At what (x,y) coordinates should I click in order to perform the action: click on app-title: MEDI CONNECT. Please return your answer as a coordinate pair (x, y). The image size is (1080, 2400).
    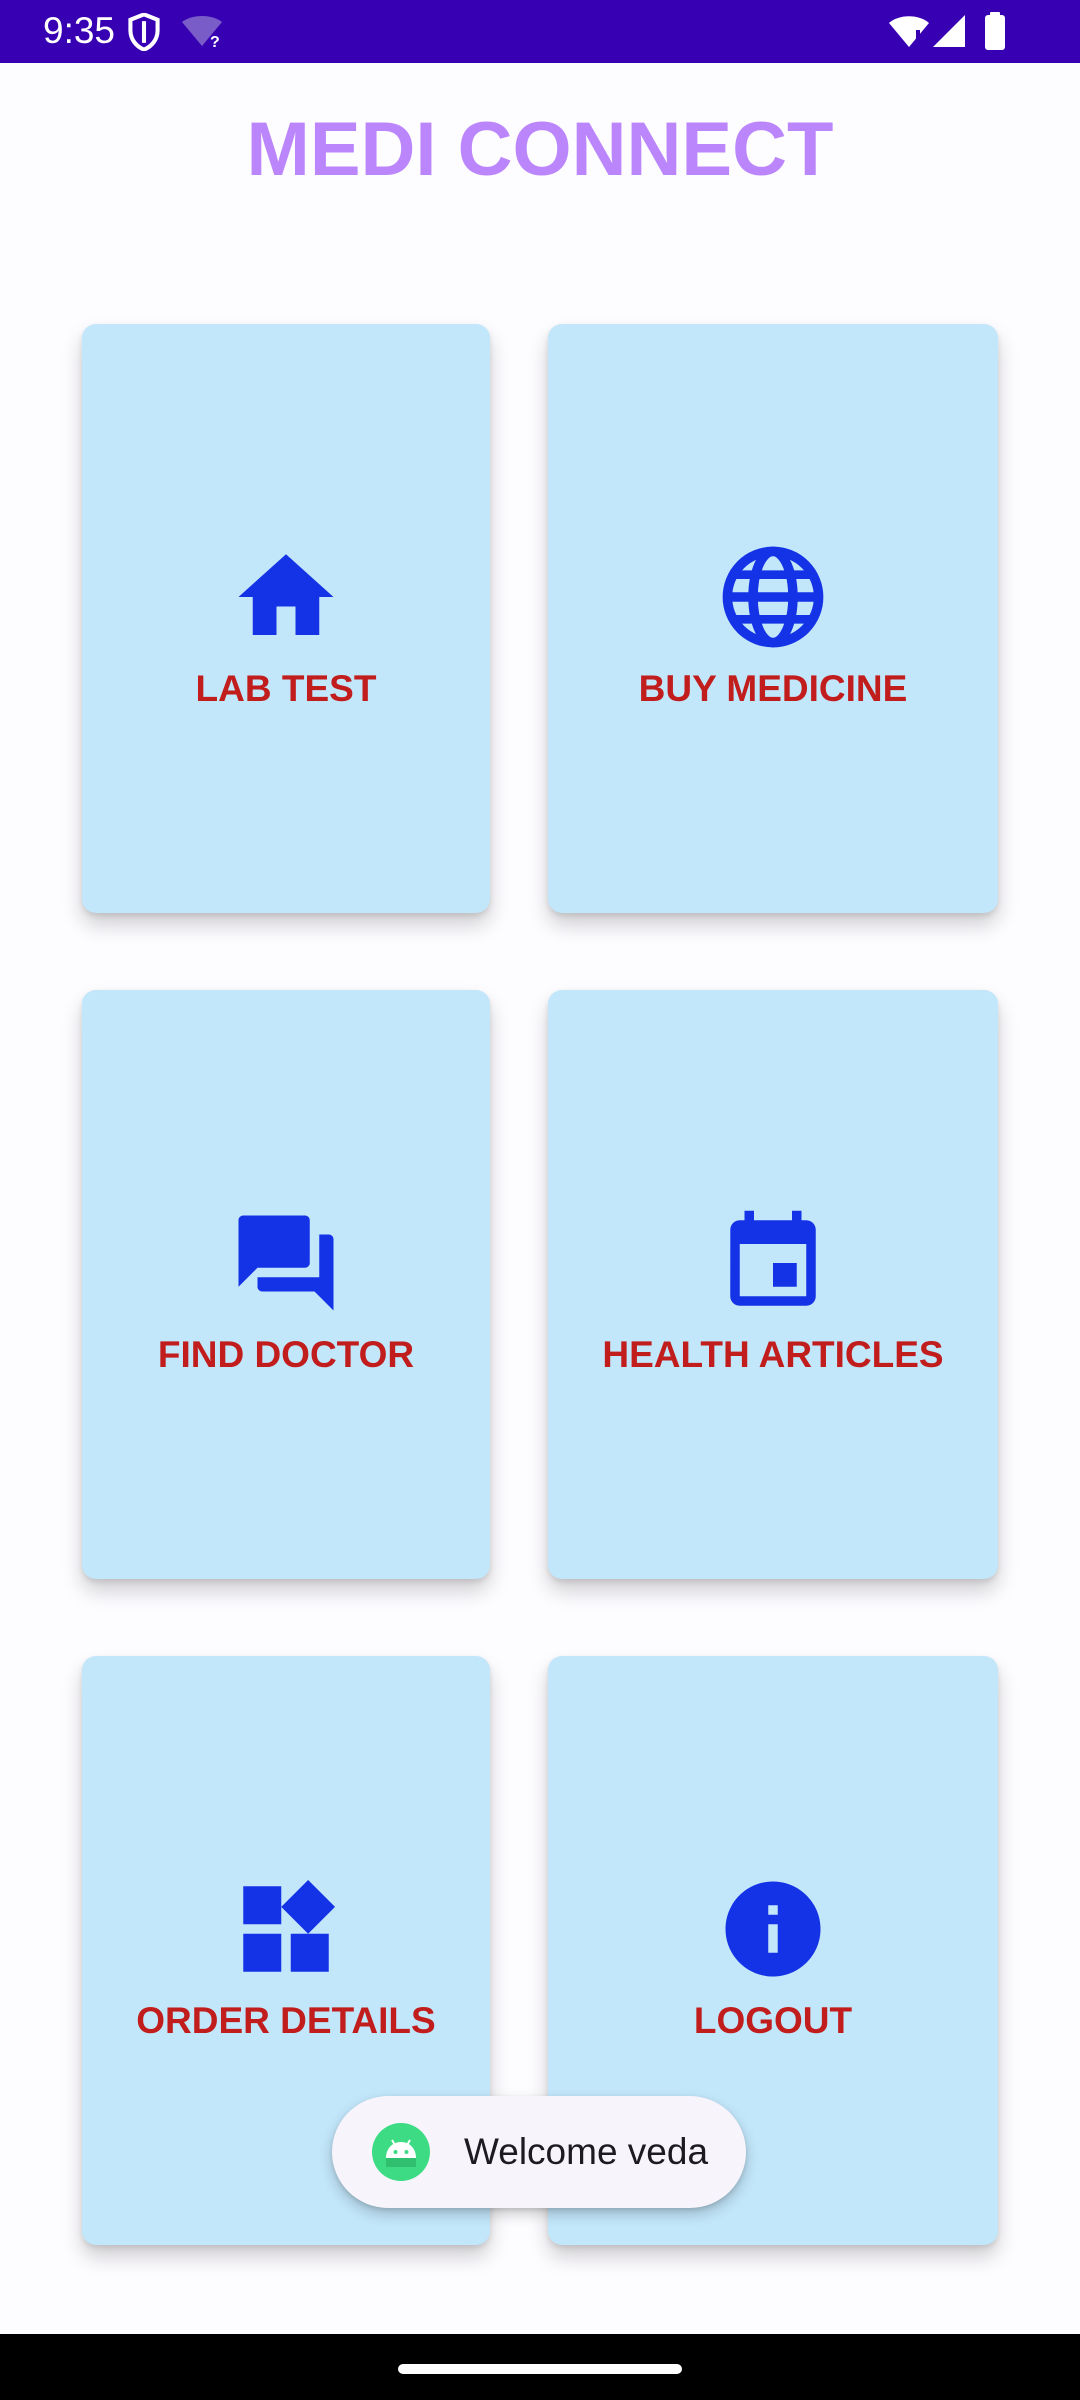
    Looking at the image, I should click on (540, 149).